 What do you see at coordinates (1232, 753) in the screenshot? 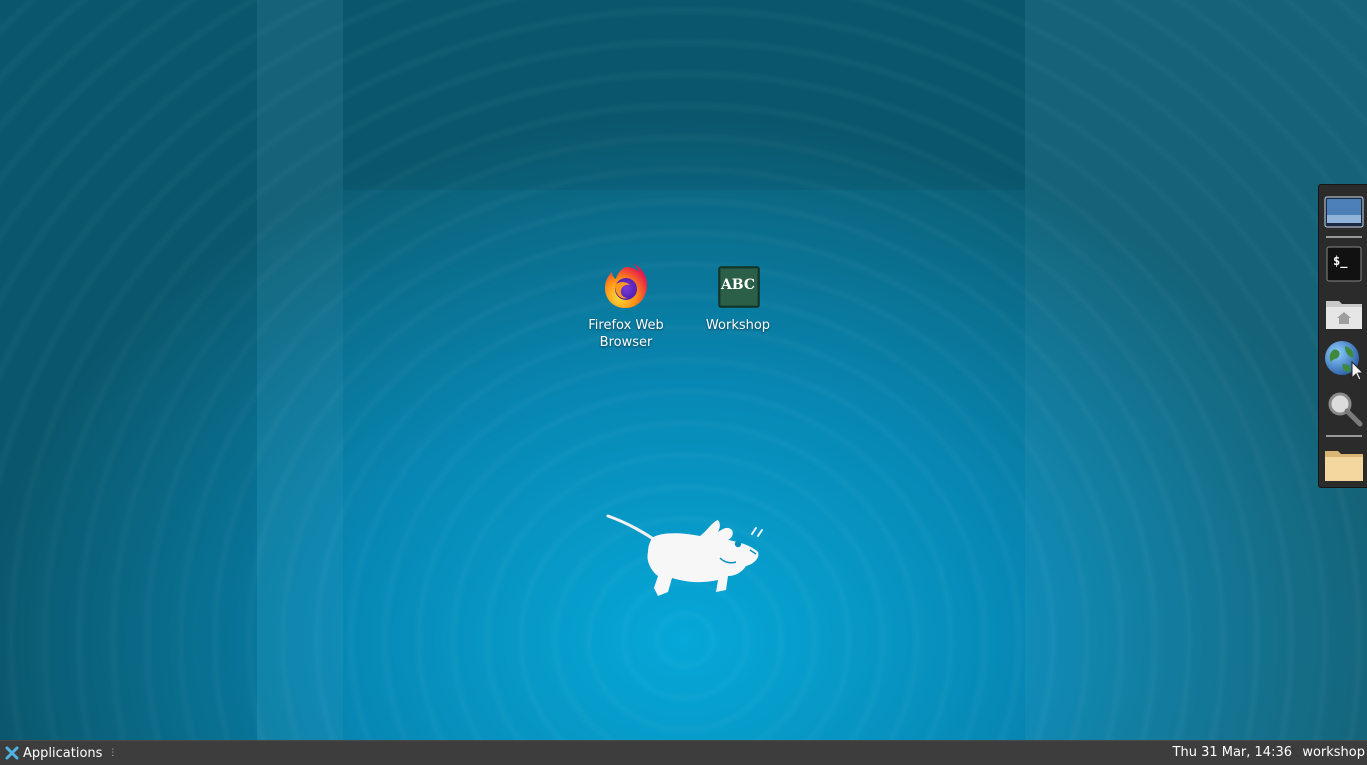
I see `panel-clock: Thu 31 Mar, 14:36` at bounding box center [1232, 753].